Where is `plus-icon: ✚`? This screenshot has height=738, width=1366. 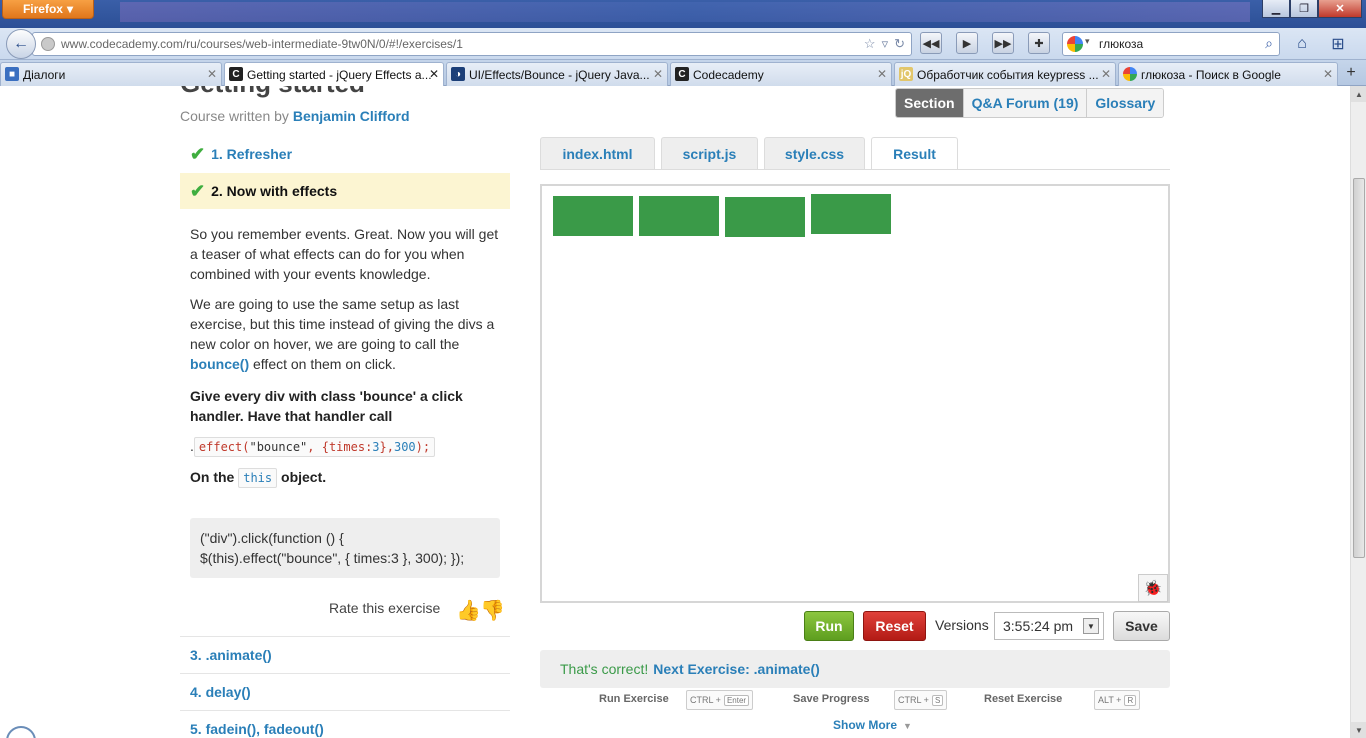
plus-icon: ✚ is located at coordinates (1039, 43).